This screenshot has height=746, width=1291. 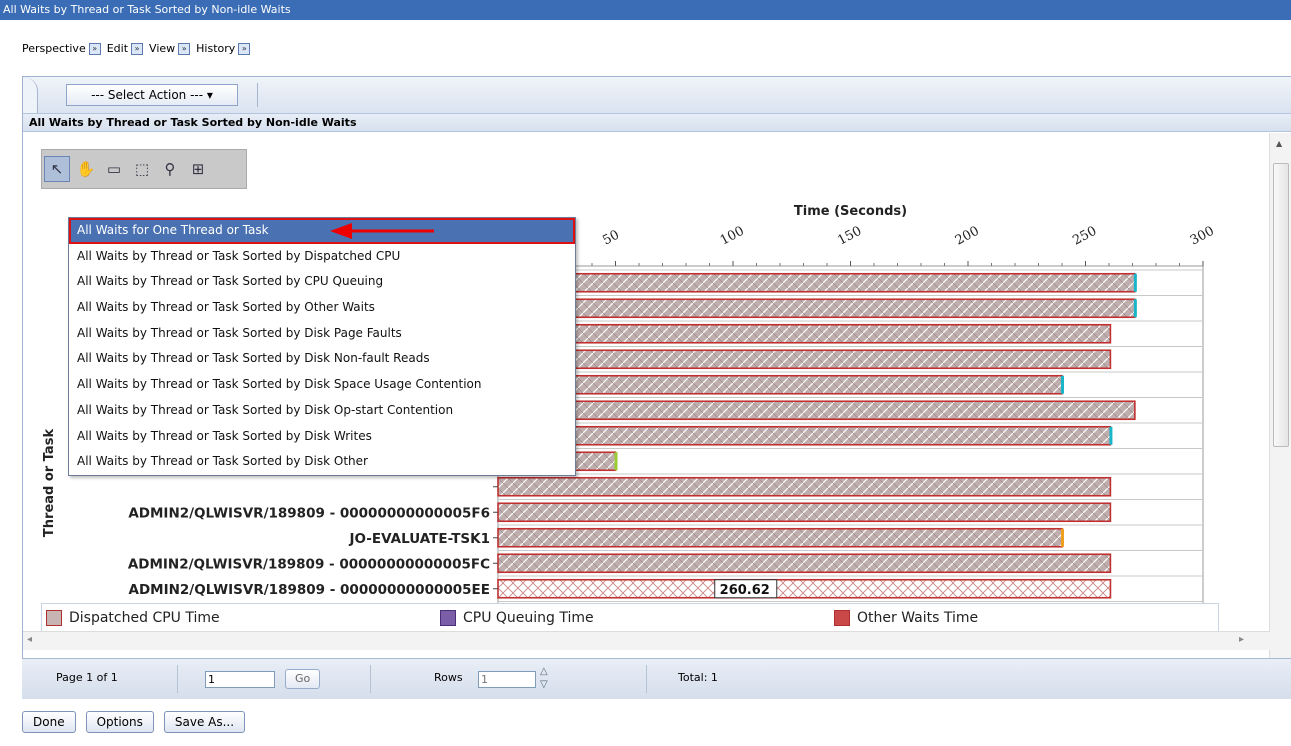 What do you see at coordinates (1279, 143) in the screenshot?
I see `scroll-up-icon: ▲` at bounding box center [1279, 143].